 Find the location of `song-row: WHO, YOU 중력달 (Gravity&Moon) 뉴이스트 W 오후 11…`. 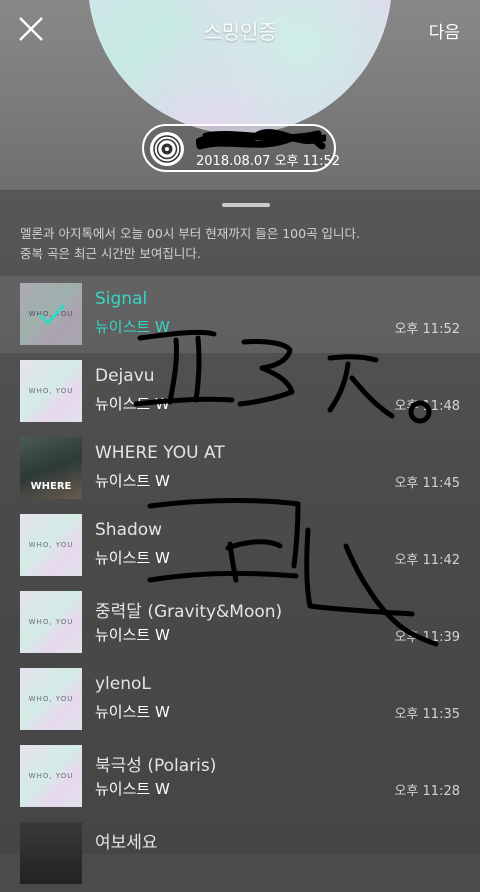

song-row: WHO, YOU 중력달 (Gravity&Moon) 뉴이스트 W 오후 11… is located at coordinates (240, 622).